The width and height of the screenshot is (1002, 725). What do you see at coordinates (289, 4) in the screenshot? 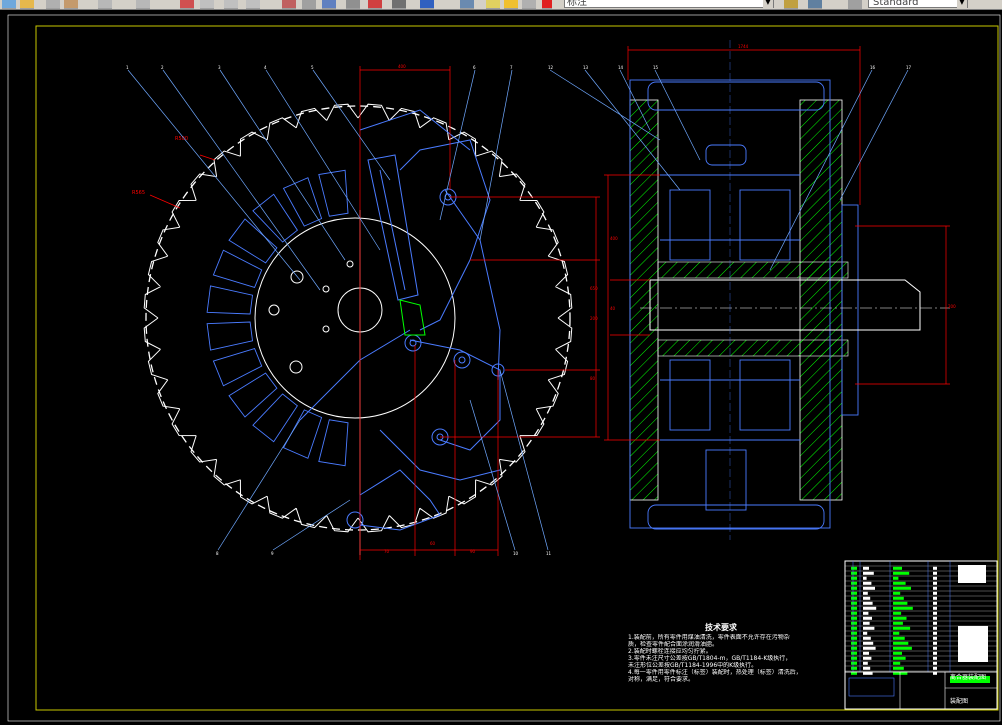
I see `properties-icon` at bounding box center [289, 4].